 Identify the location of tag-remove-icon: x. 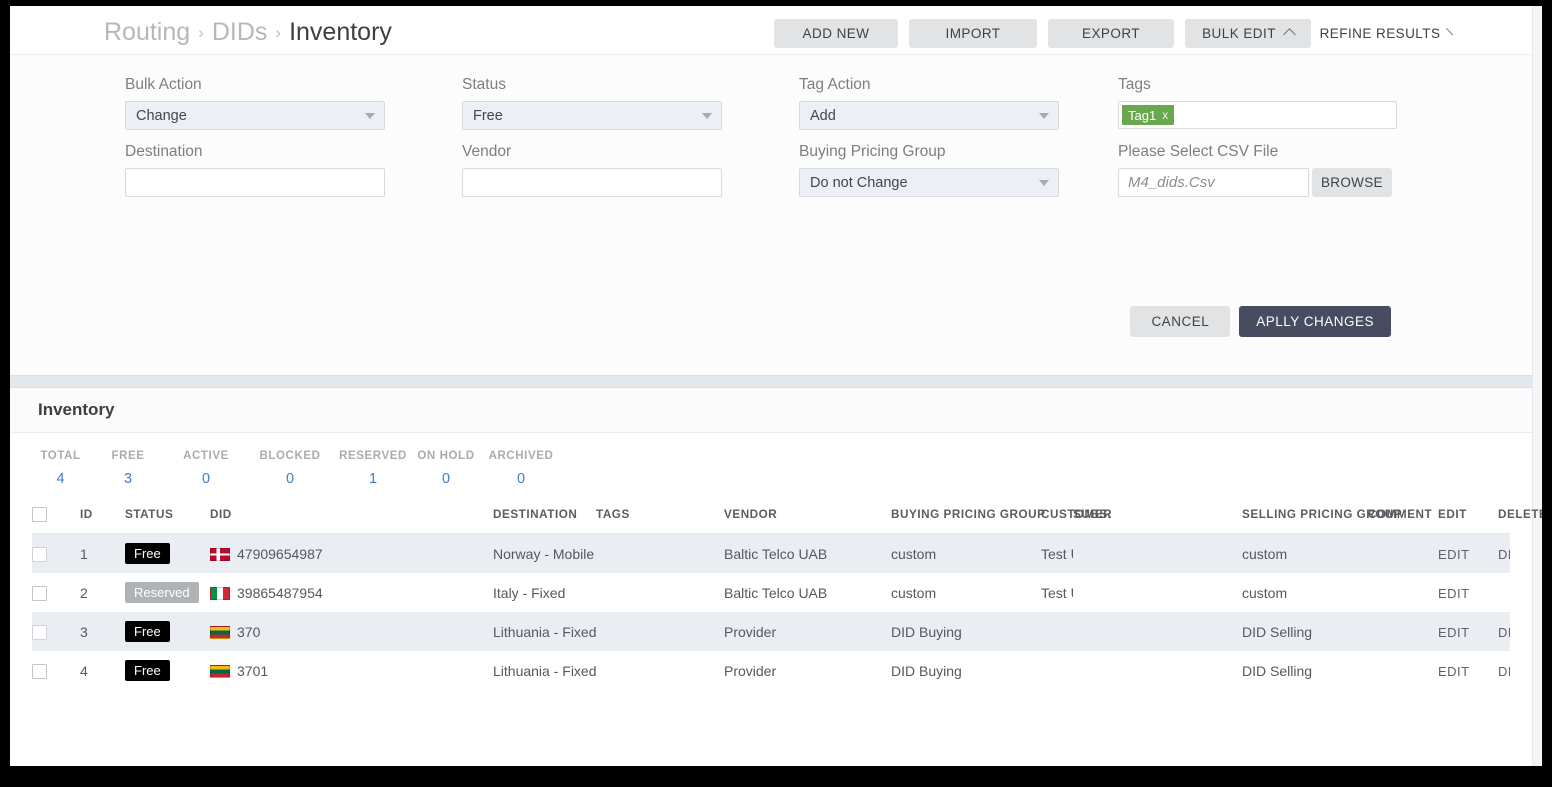
(1165, 115).